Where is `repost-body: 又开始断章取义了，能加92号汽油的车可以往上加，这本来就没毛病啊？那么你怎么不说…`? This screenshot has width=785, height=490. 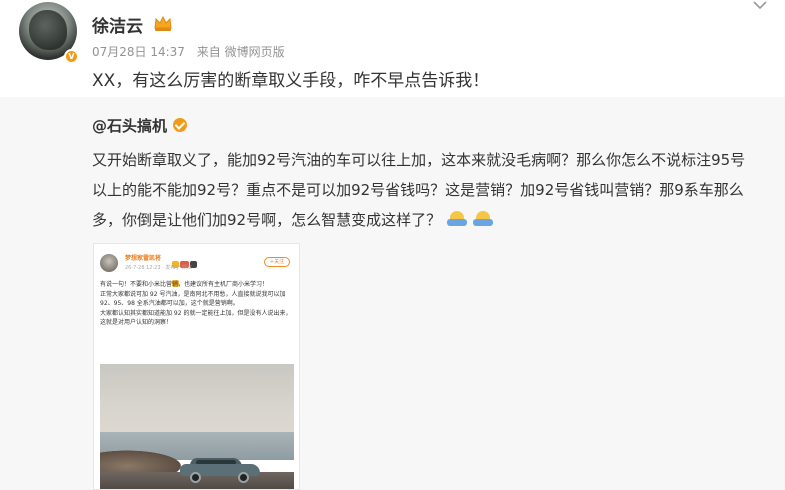
repost-body: 又开始断章取义了，能加92号汽油的车可以往上加，这本来就没毛病啊？那么你怎么不说… is located at coordinates (419, 190).